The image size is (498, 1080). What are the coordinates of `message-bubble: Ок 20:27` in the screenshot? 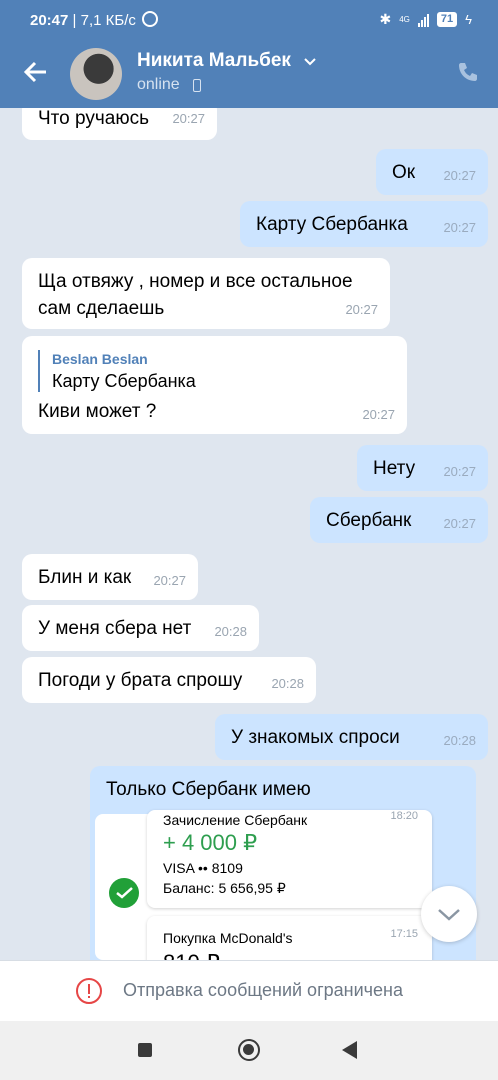 It's located at (432, 172).